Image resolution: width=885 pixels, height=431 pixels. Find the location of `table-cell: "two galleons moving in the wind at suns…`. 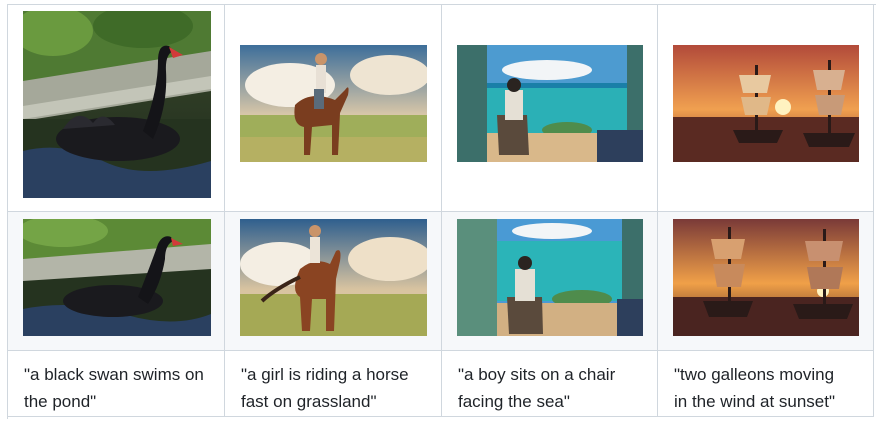

table-cell: "two galleons moving in the wind at suns… is located at coordinates (766, 384).